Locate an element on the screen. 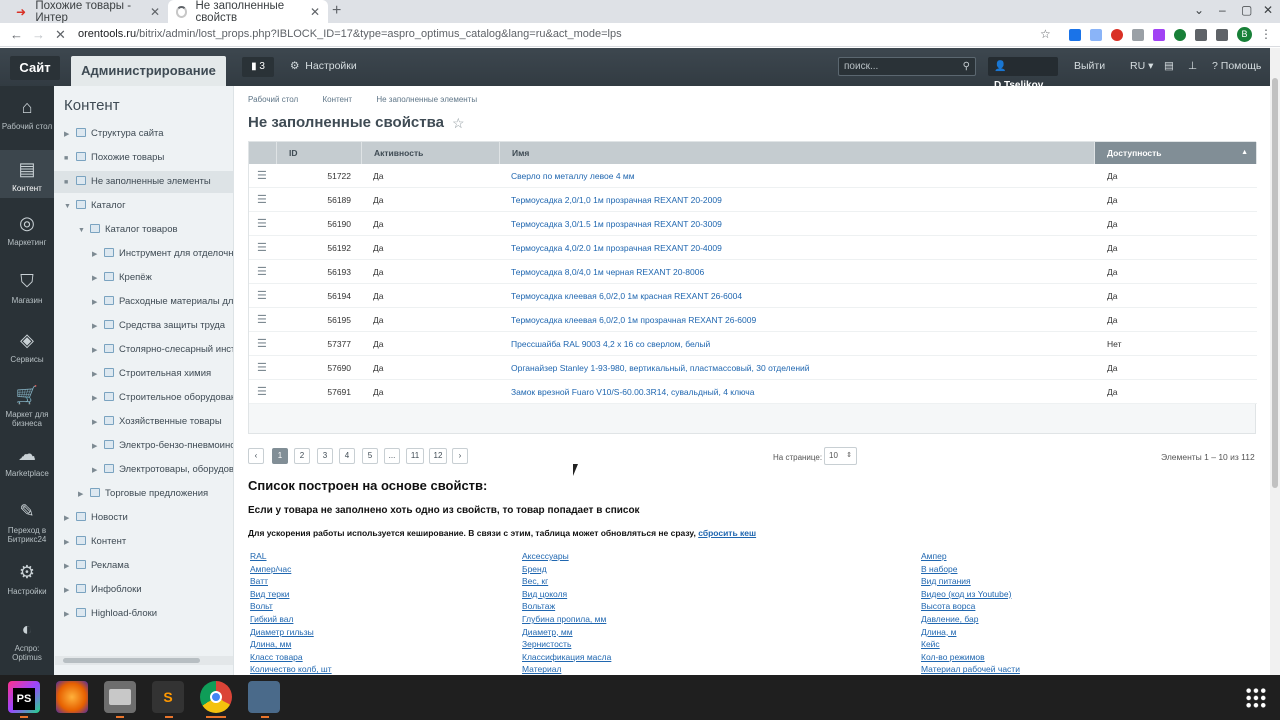 The image size is (1280, 720). tree-item: ▶ Инструмент для отделочных is located at coordinates (162, 254).